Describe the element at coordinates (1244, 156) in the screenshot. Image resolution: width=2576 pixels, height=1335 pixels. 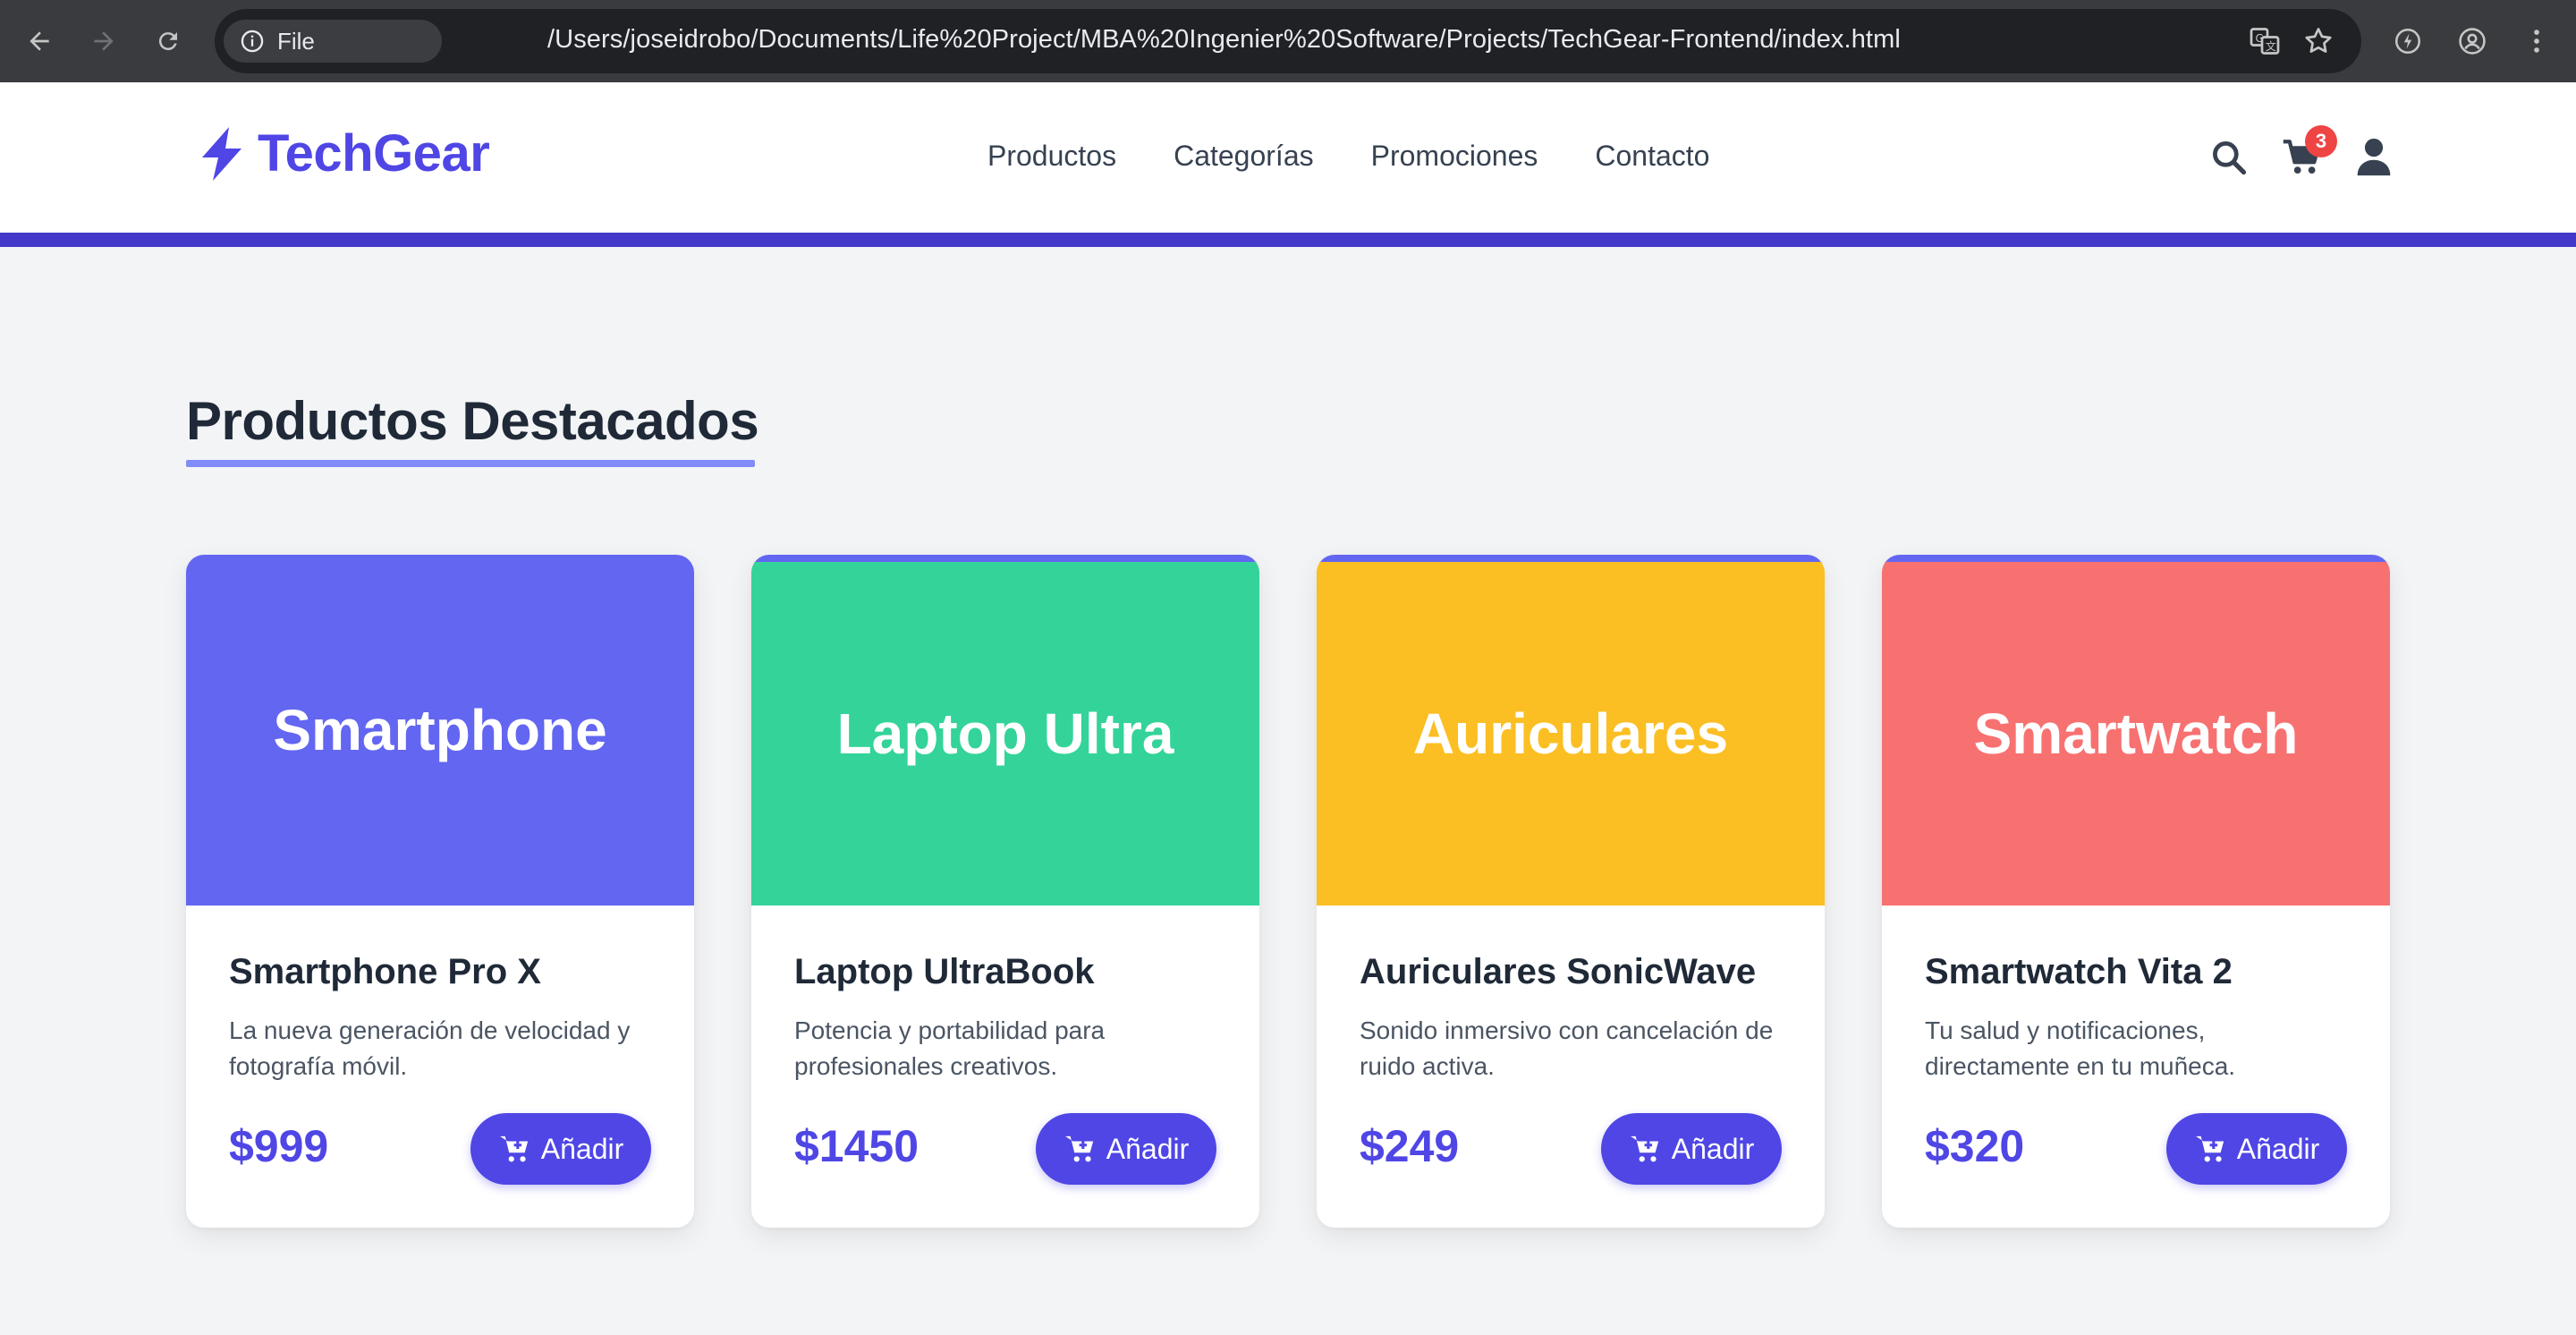
I see `nav-item-categorias: Categorías` at that location.